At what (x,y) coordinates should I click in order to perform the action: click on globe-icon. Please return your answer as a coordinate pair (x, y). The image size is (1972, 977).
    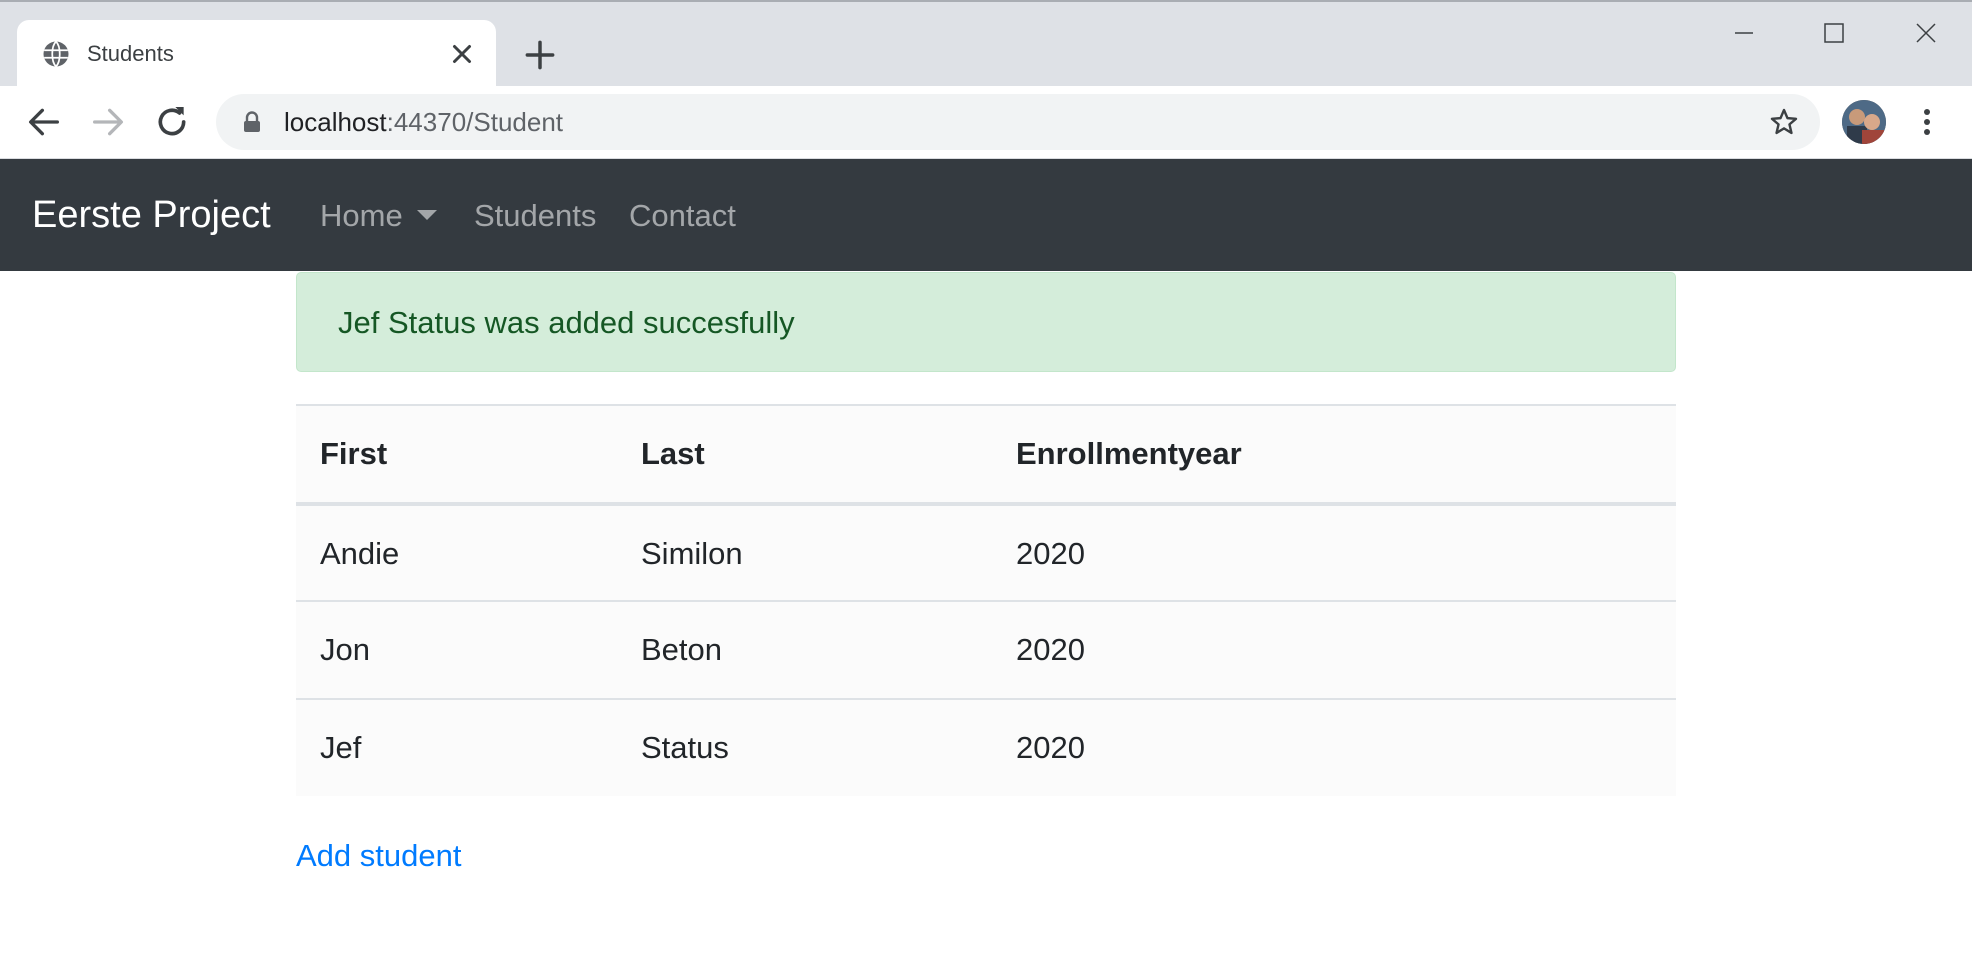
    Looking at the image, I should click on (56, 54).